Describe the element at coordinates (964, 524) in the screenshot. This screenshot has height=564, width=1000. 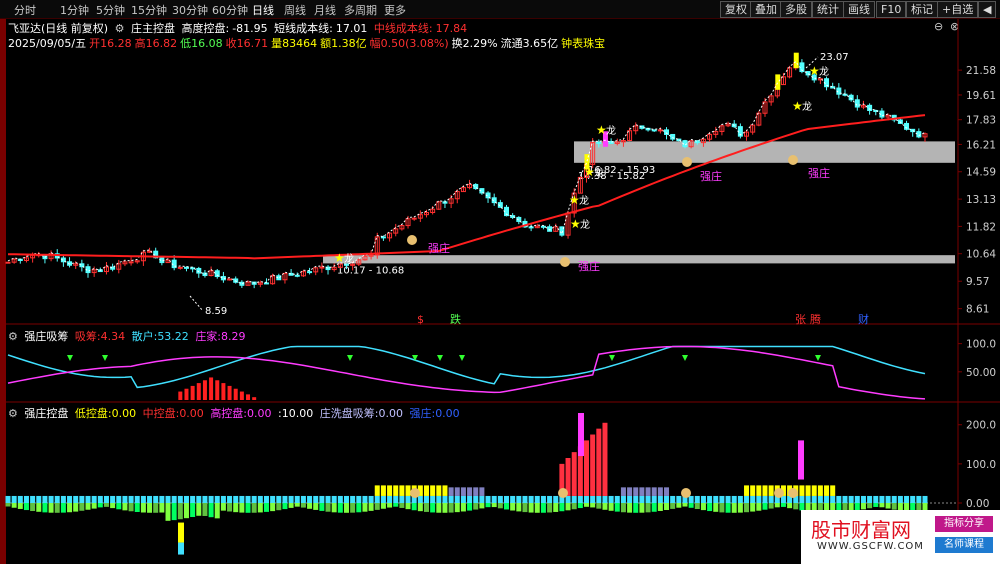
I see `tag-share: 指标分享` at that location.